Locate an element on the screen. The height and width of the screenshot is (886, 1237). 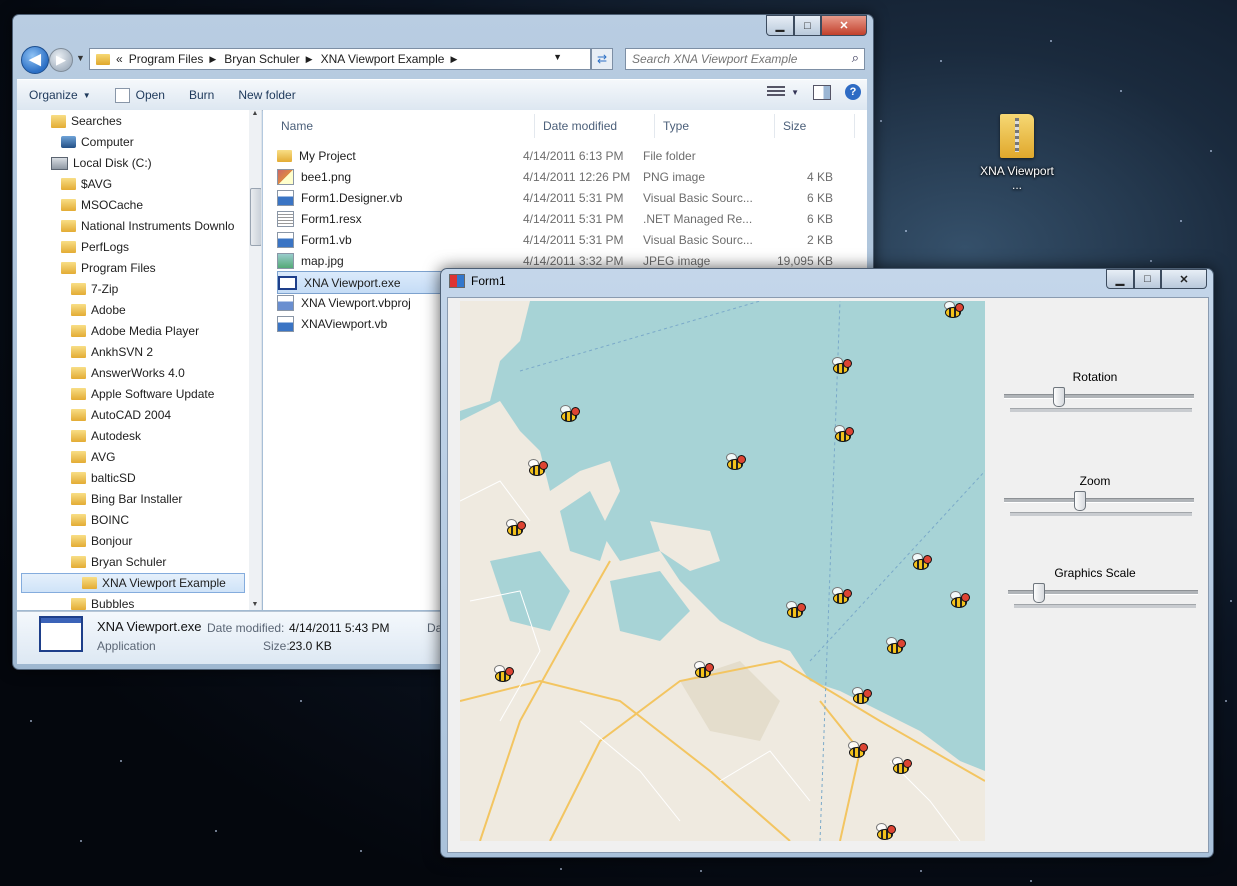
tree-item: $AVG is located at coordinates (86, 184).